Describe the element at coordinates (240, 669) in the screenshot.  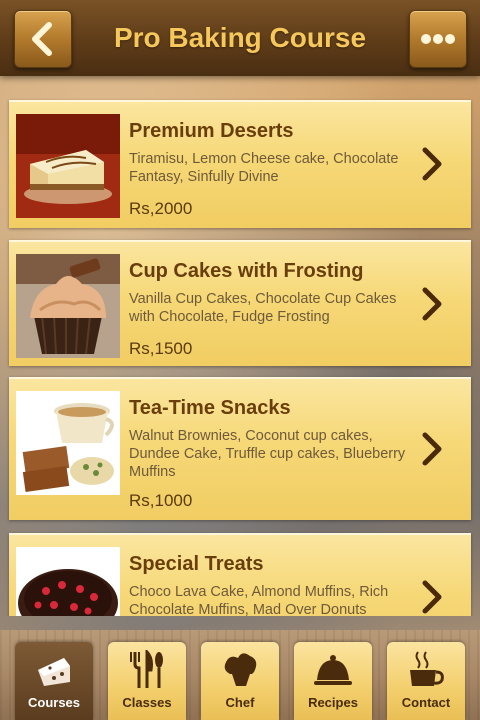
I see `chef-hat-icon` at that location.